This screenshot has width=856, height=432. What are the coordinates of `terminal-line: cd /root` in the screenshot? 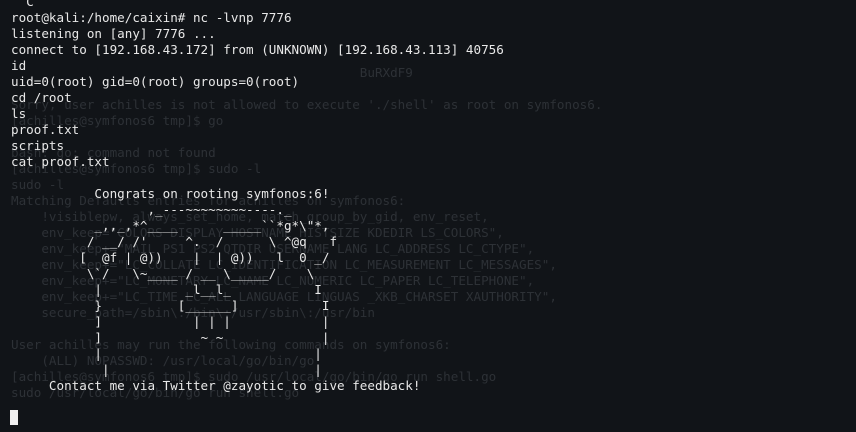 It's located at (41, 97).